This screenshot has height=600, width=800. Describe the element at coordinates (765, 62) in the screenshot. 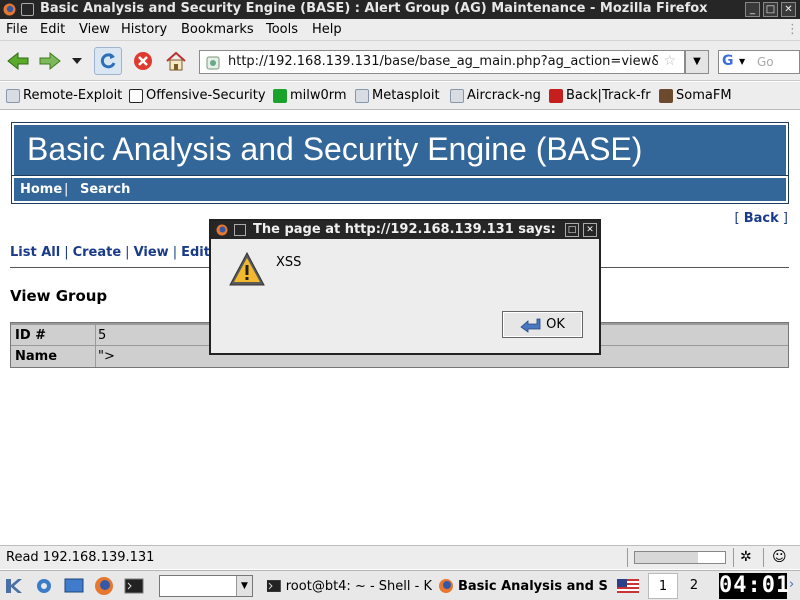

I see `search-placeholder: Go` at that location.